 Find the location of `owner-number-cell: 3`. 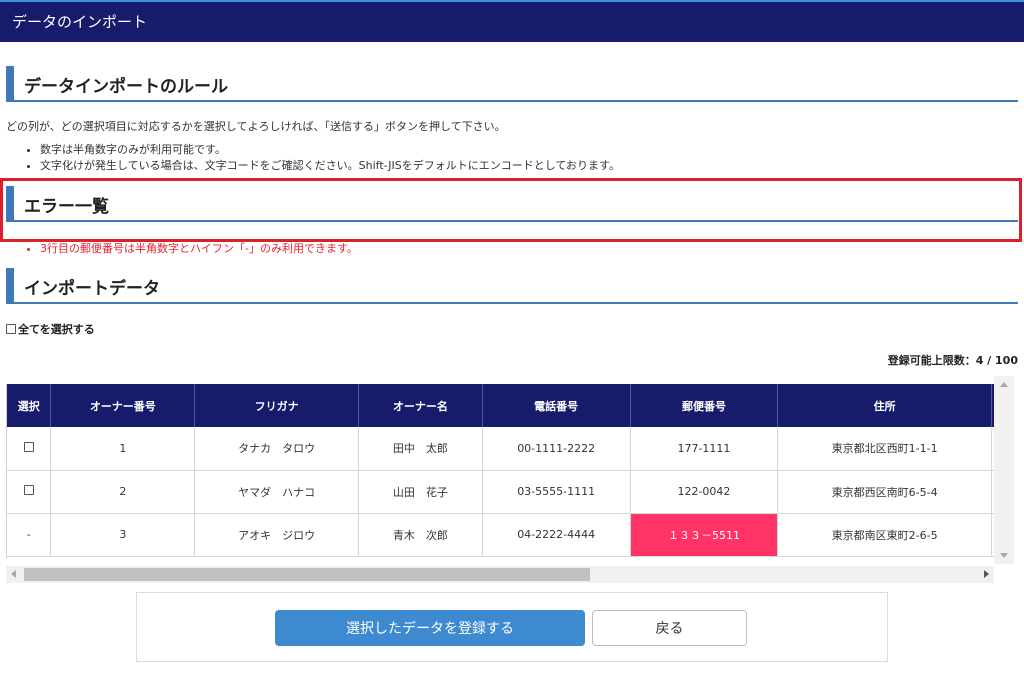

owner-number-cell: 3 is located at coordinates (123, 535).